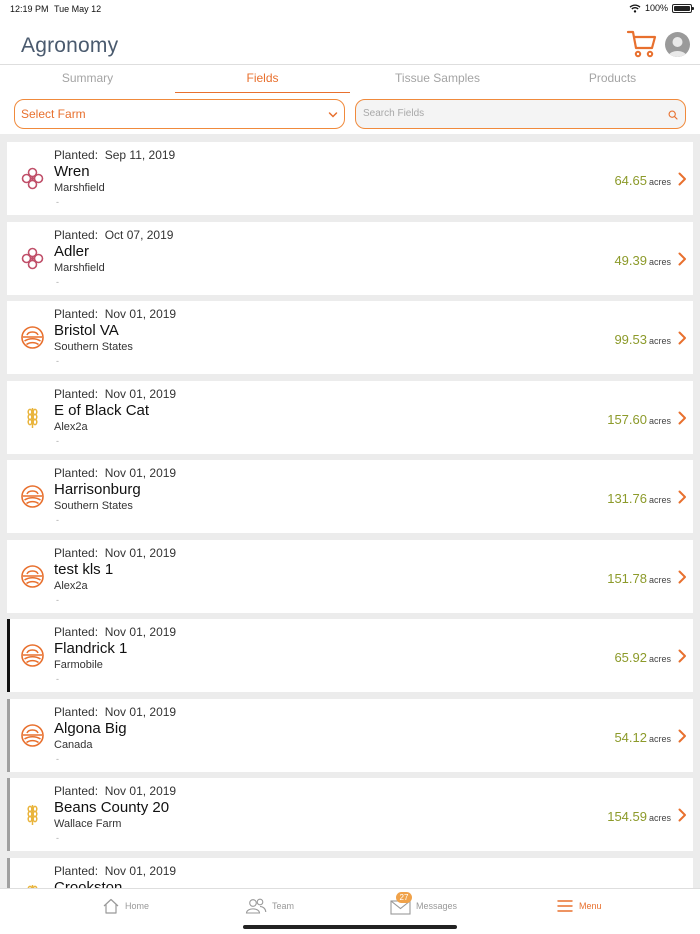 The image size is (700, 934). What do you see at coordinates (590, 906) in the screenshot?
I see `nav-menu-label: Menu` at bounding box center [590, 906].